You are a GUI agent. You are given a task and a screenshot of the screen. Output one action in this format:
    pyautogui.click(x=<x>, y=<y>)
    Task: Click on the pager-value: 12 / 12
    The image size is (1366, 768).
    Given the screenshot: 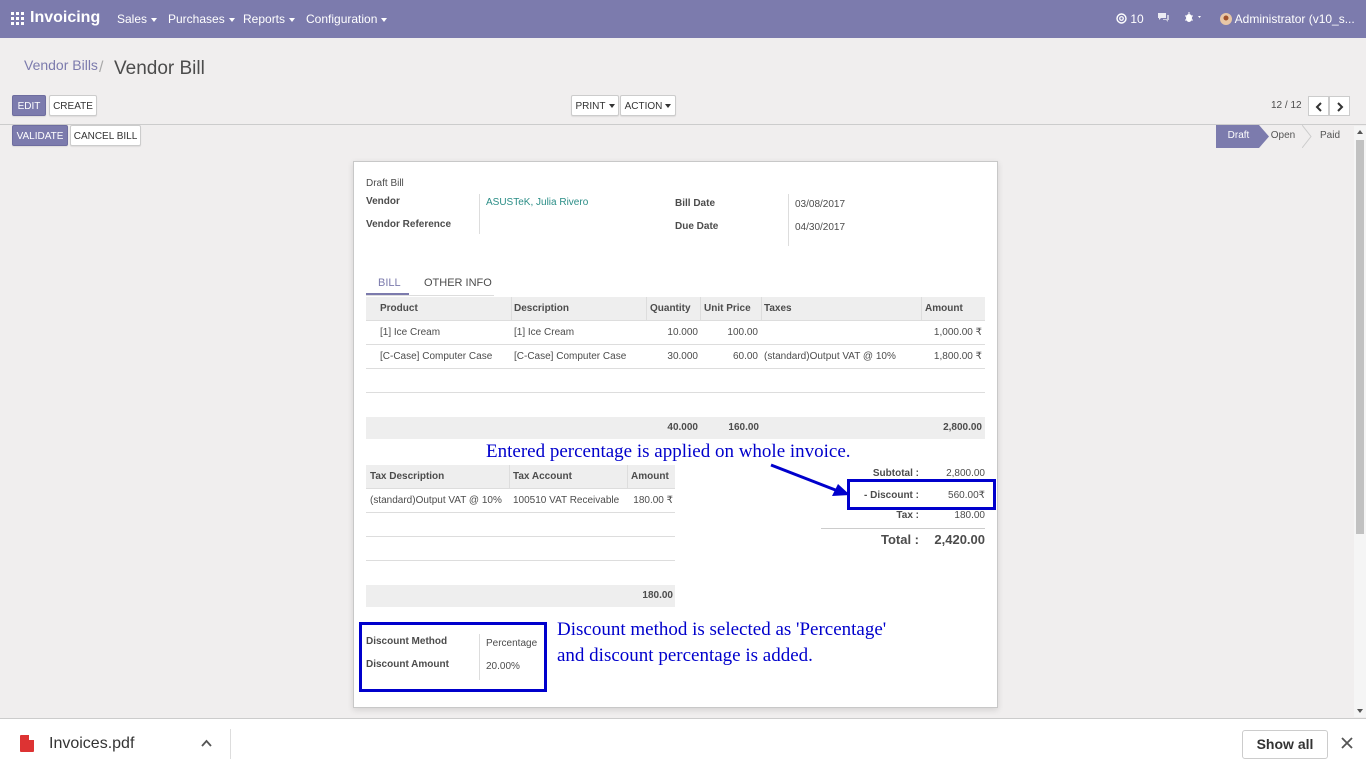 What is the action you would take?
    pyautogui.click(x=1286, y=105)
    